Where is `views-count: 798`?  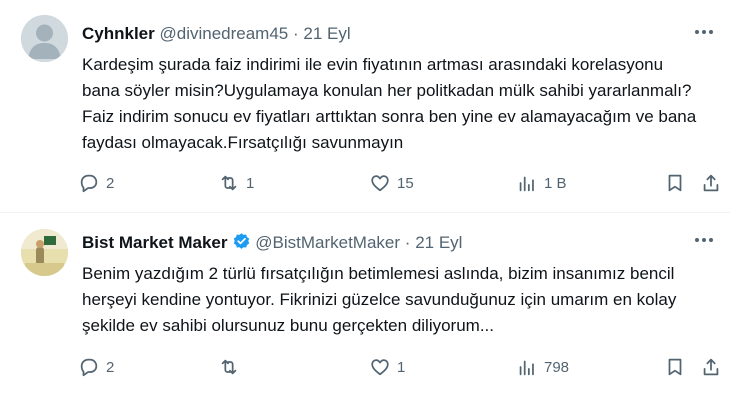 views-count: 798 is located at coordinates (557, 367).